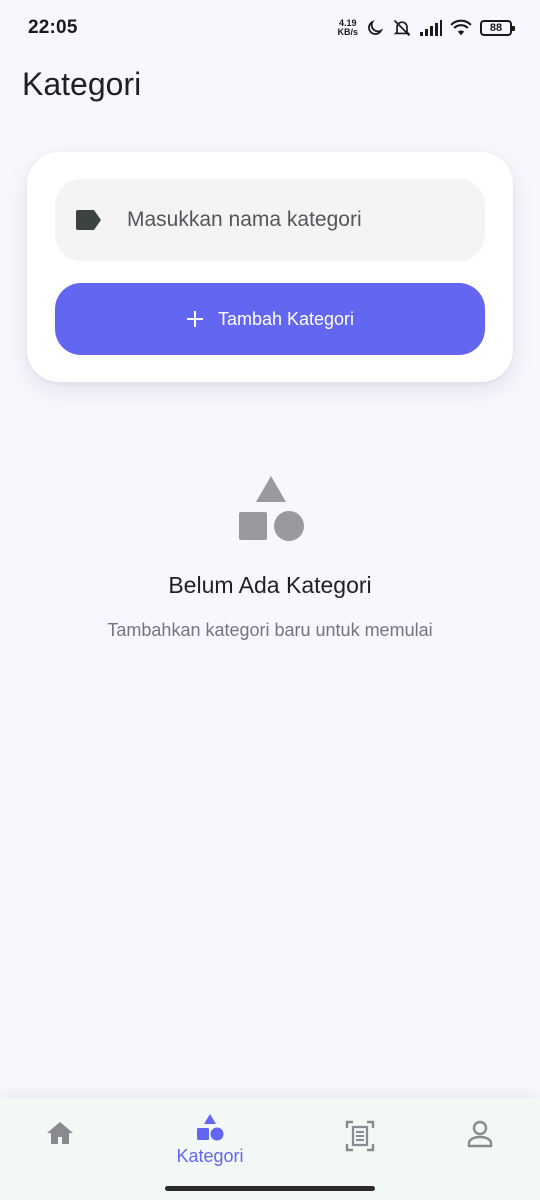 The image size is (540, 1200). I want to click on battery-icon: 88, so click(497, 28).